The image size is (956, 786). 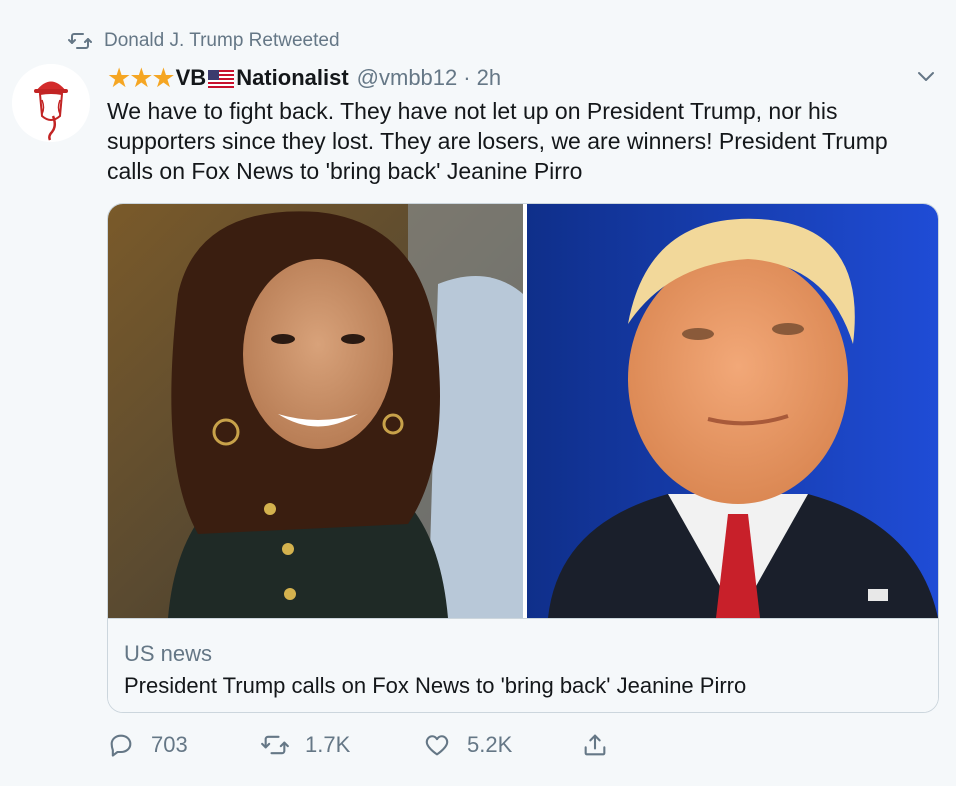 I want to click on reply-button: 703, so click(x=147, y=745).